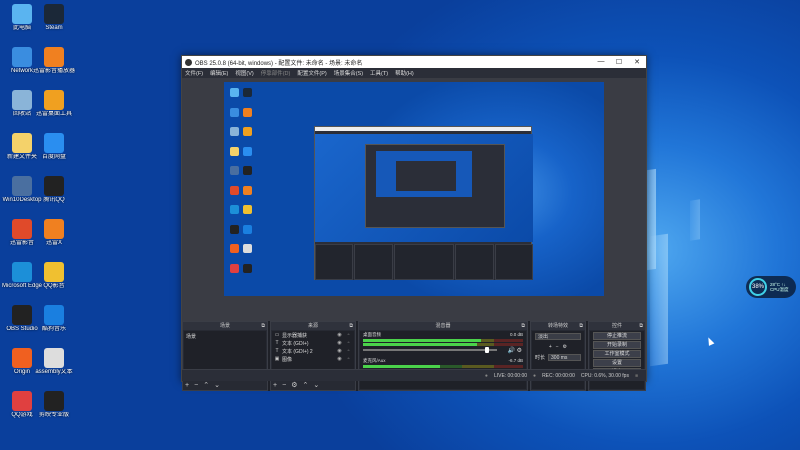 Image resolution: width=800 pixels, height=450 pixels. What do you see at coordinates (486, 375) in the screenshot?
I see `live-indicator-icon: ●` at bounding box center [486, 375].